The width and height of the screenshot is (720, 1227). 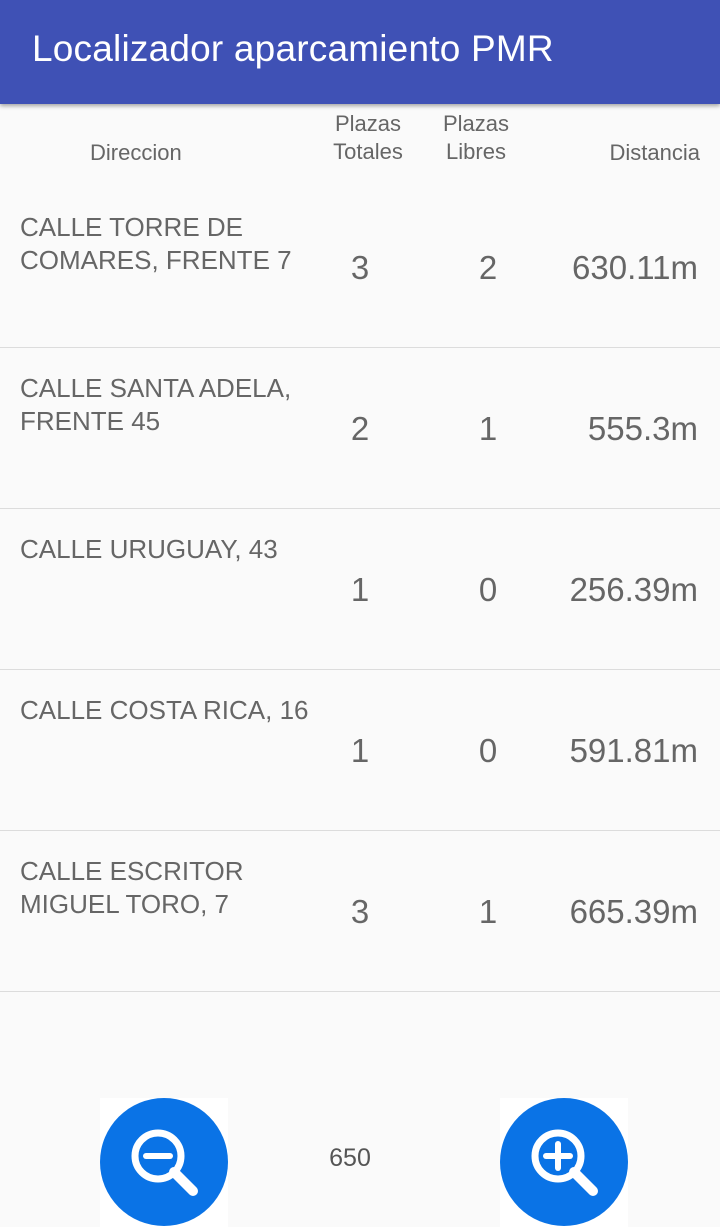 I want to click on distance: 630.11m, so click(x=635, y=267).